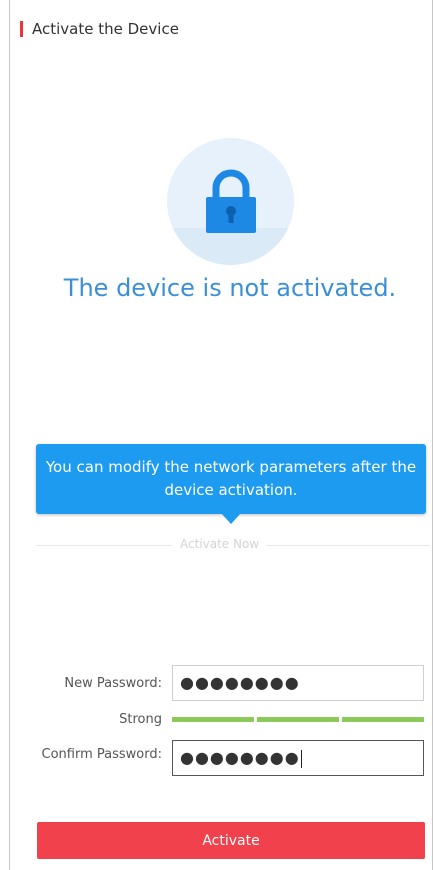 This screenshot has width=434, height=870. I want to click on confirm-password-label: Confirm Password:, so click(101, 754).